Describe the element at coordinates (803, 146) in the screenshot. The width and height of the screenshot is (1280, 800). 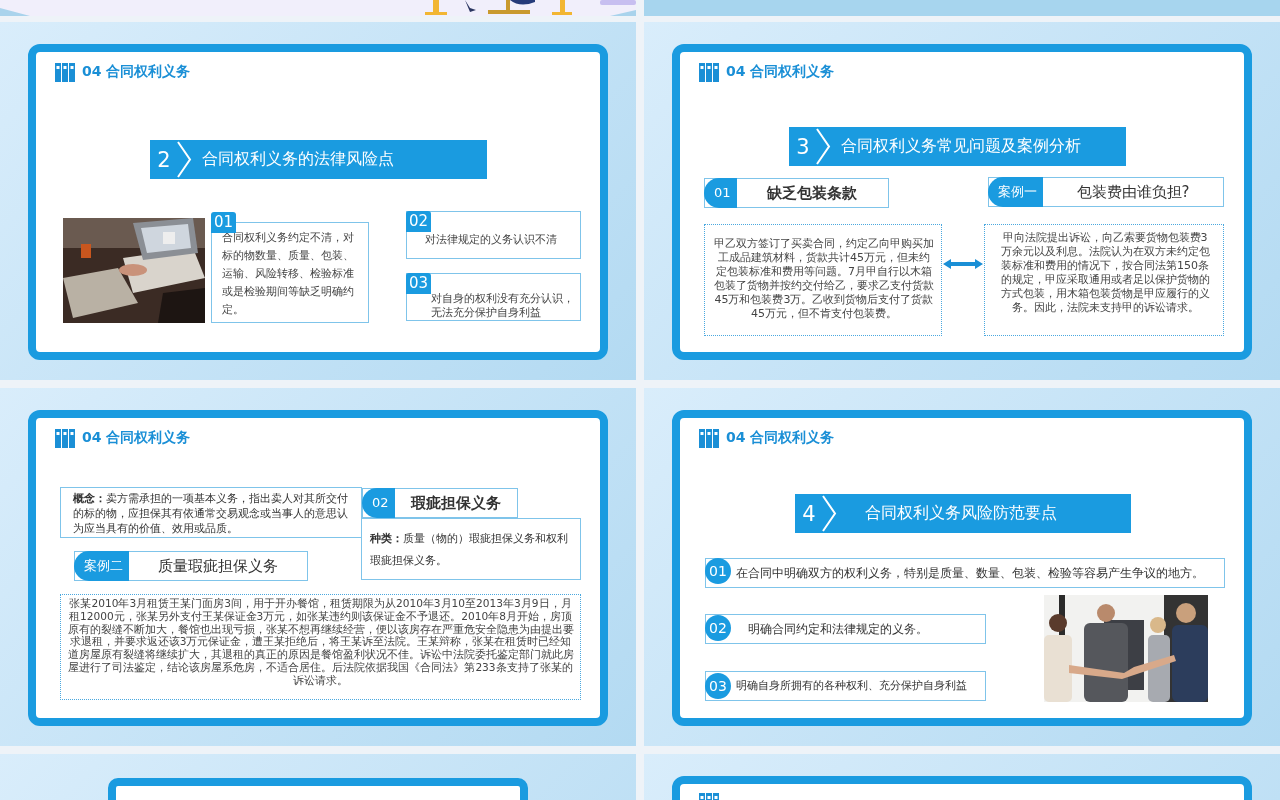
I see `section-number: 3` at that location.